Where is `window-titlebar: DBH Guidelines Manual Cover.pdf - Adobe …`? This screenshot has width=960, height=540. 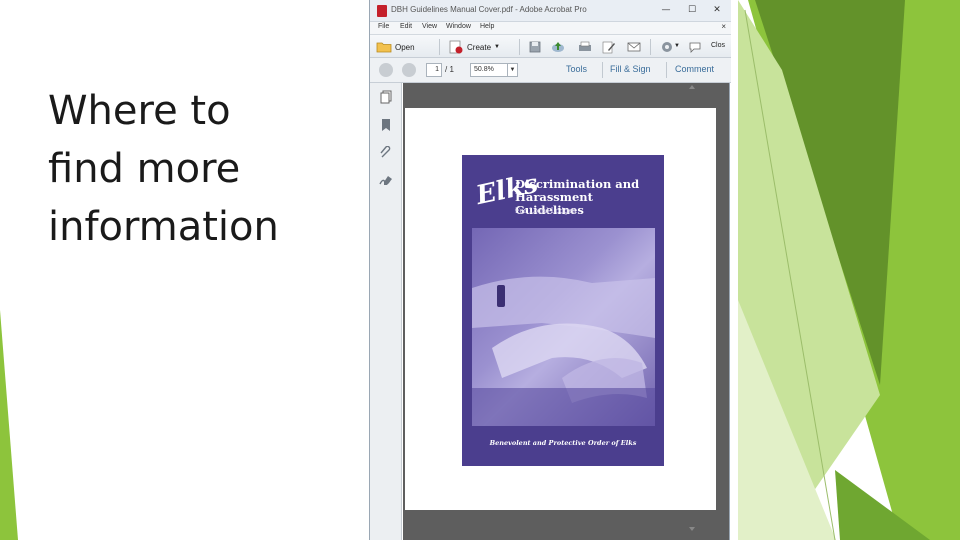
window-titlebar: DBH Guidelines Manual Cover.pdf - Adobe … is located at coordinates (550, 11).